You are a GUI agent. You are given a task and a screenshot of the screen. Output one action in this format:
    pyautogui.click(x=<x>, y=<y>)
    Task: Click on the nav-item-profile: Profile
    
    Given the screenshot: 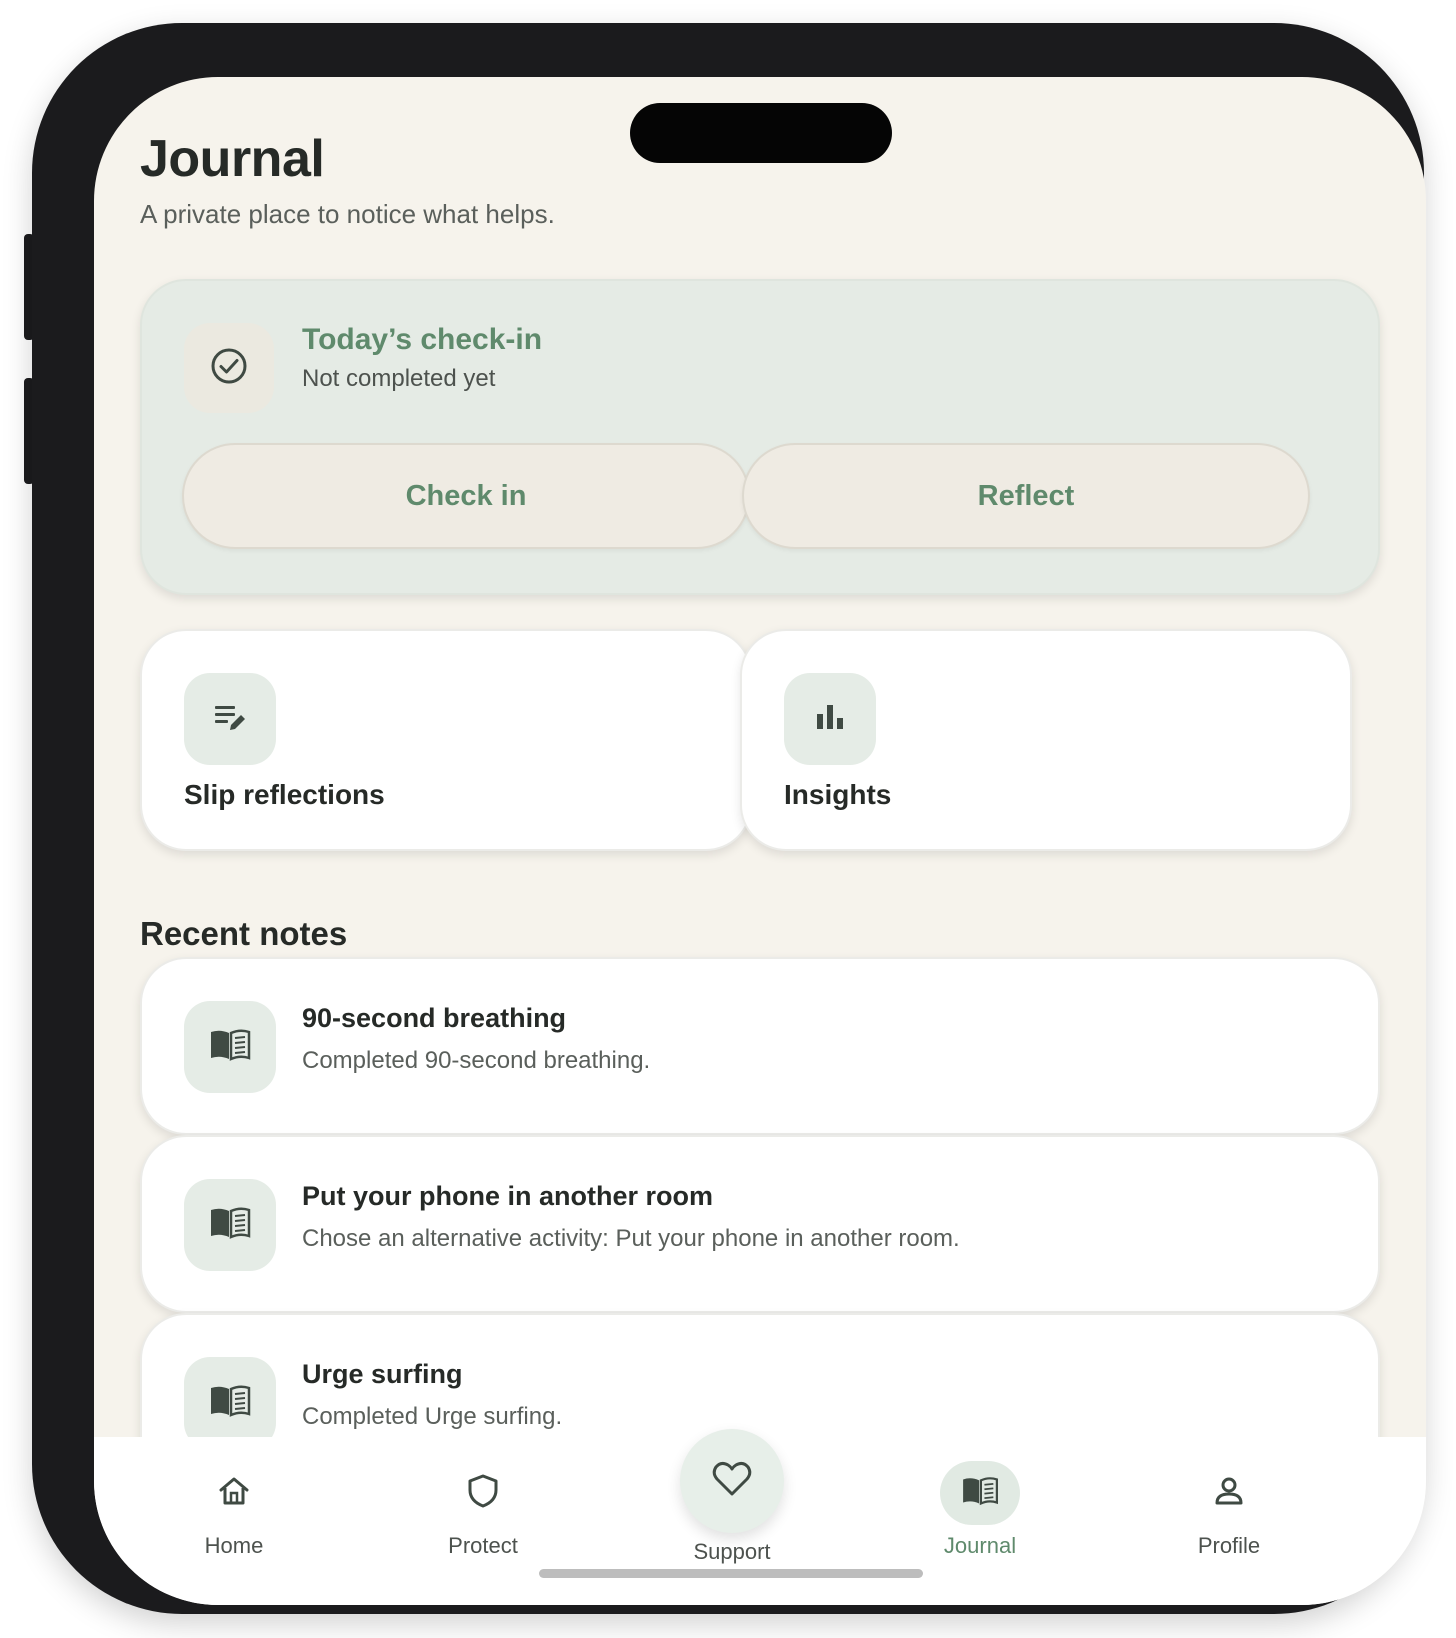 What is the action you would take?
    pyautogui.click(x=1229, y=1516)
    